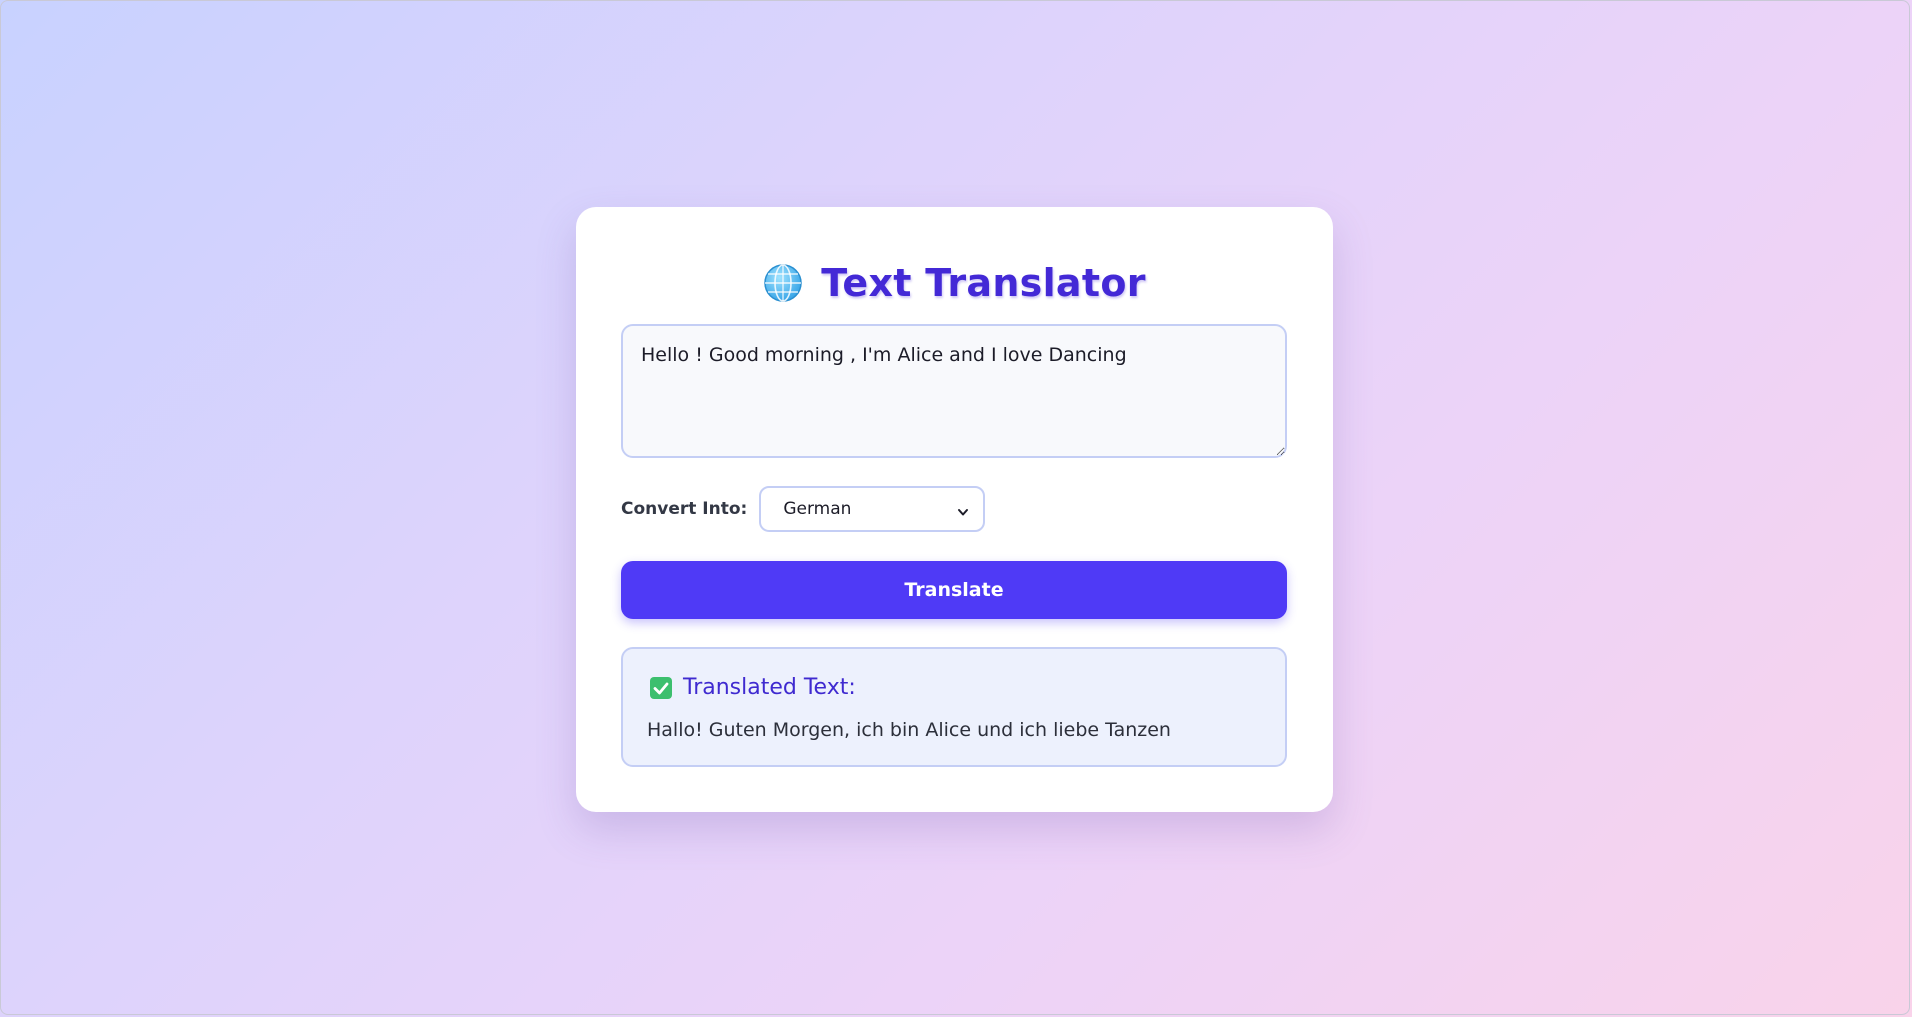  Describe the element at coordinates (684, 509) in the screenshot. I see `convert-into-label: Convert Into:` at that location.